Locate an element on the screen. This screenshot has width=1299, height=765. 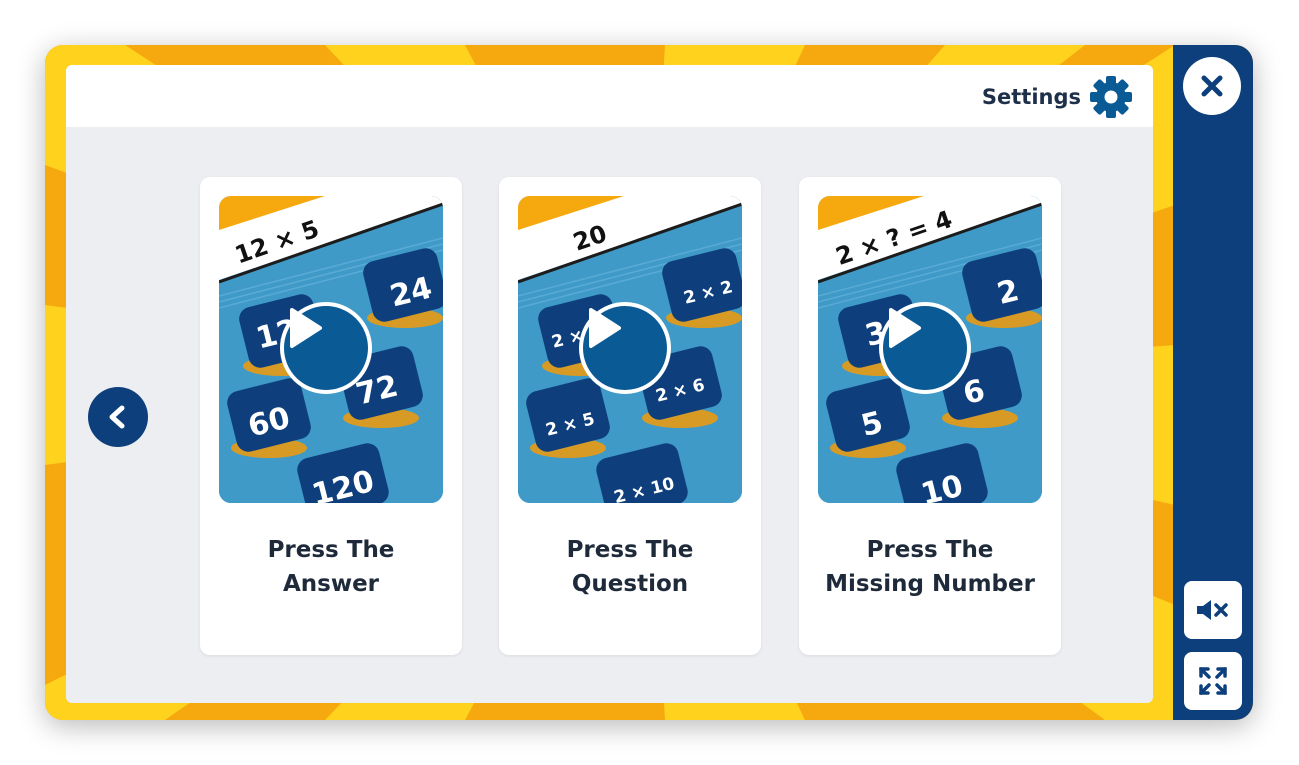
gear-icon is located at coordinates (1111, 97).